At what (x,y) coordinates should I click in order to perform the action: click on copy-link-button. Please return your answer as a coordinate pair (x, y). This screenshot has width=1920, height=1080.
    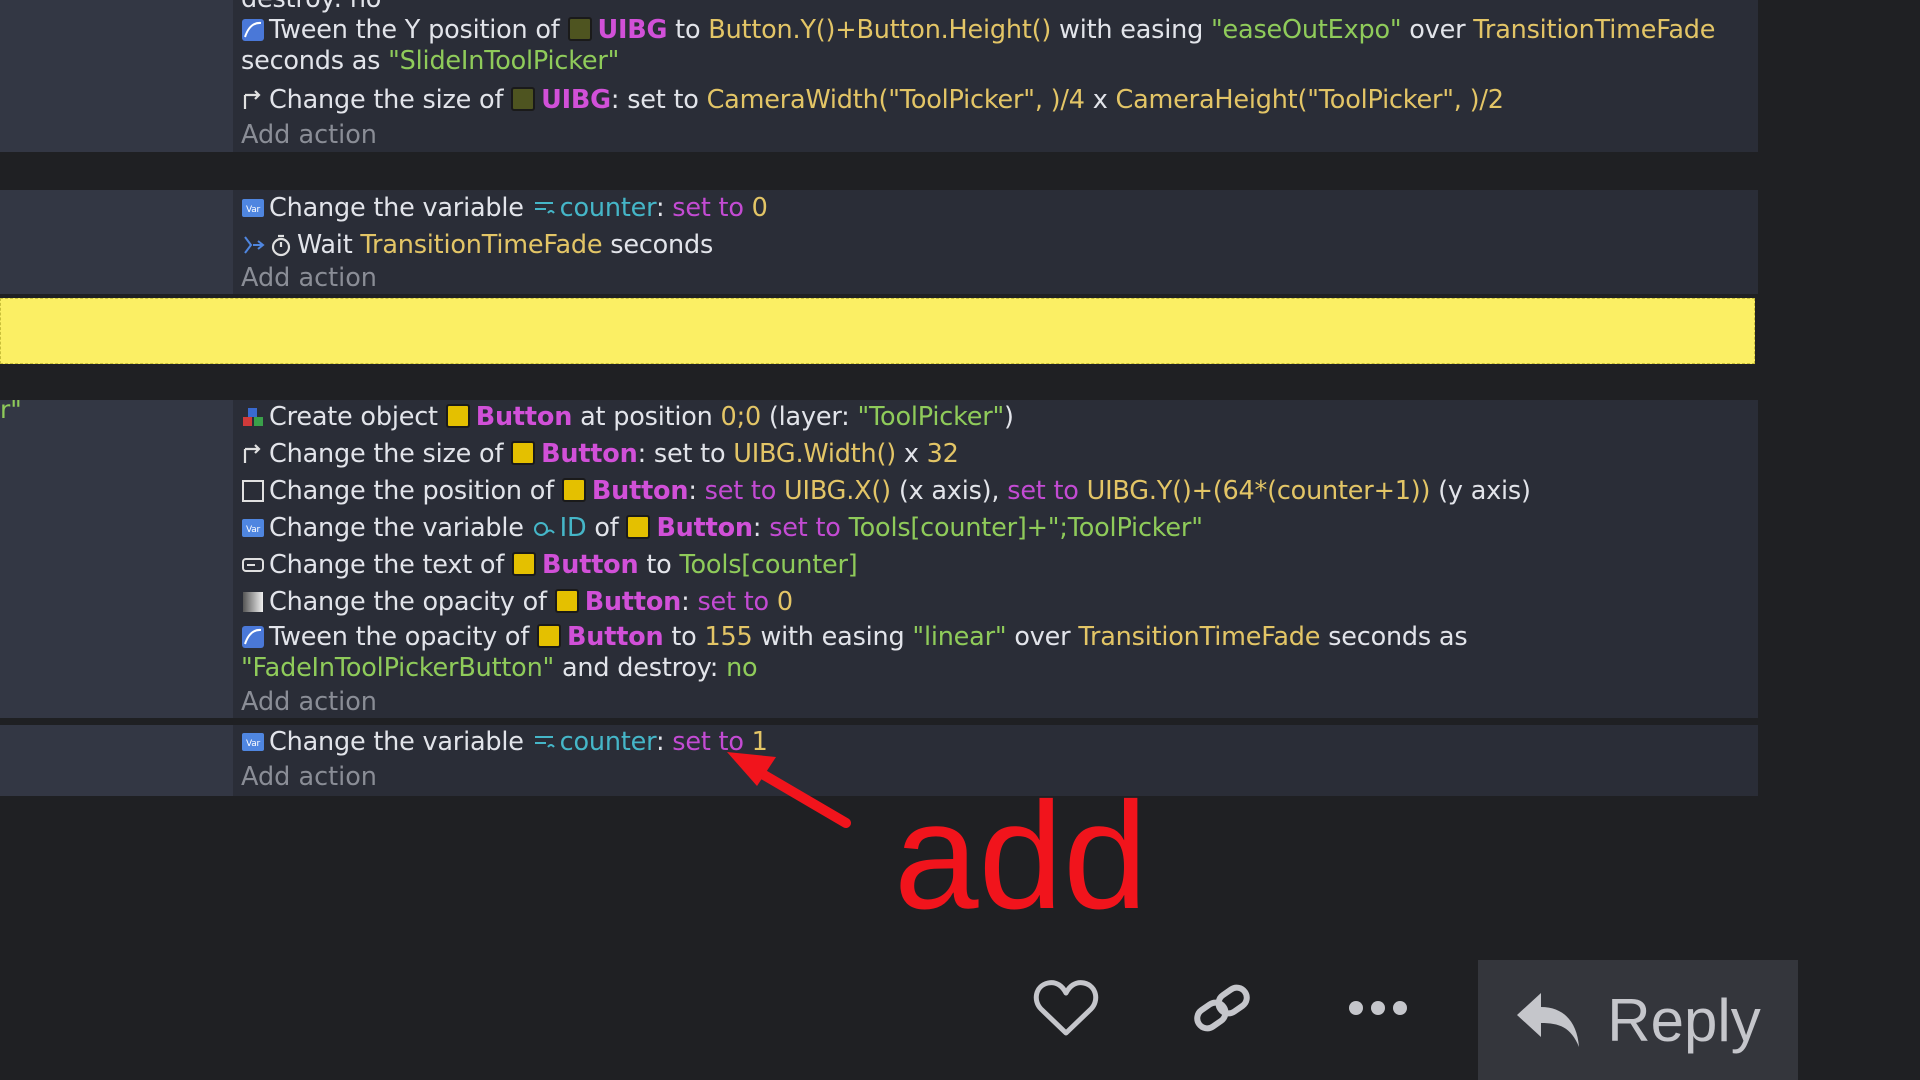
    Looking at the image, I should click on (1222, 1008).